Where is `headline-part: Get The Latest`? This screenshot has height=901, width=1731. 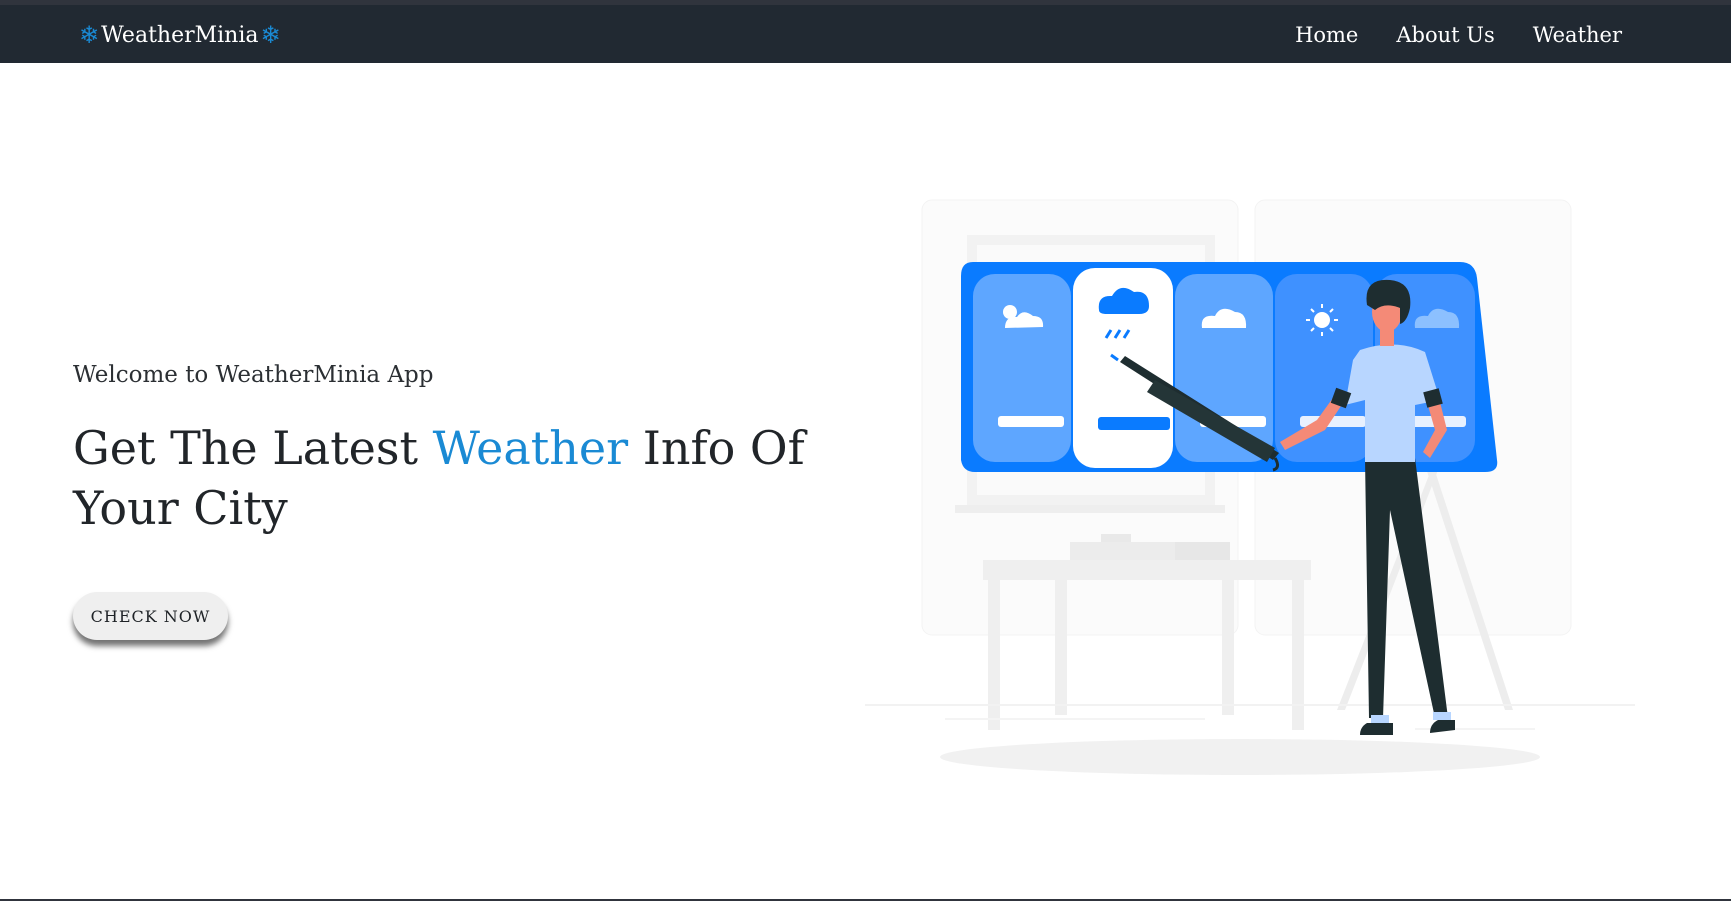
headline-part: Get The Latest is located at coordinates (253, 448).